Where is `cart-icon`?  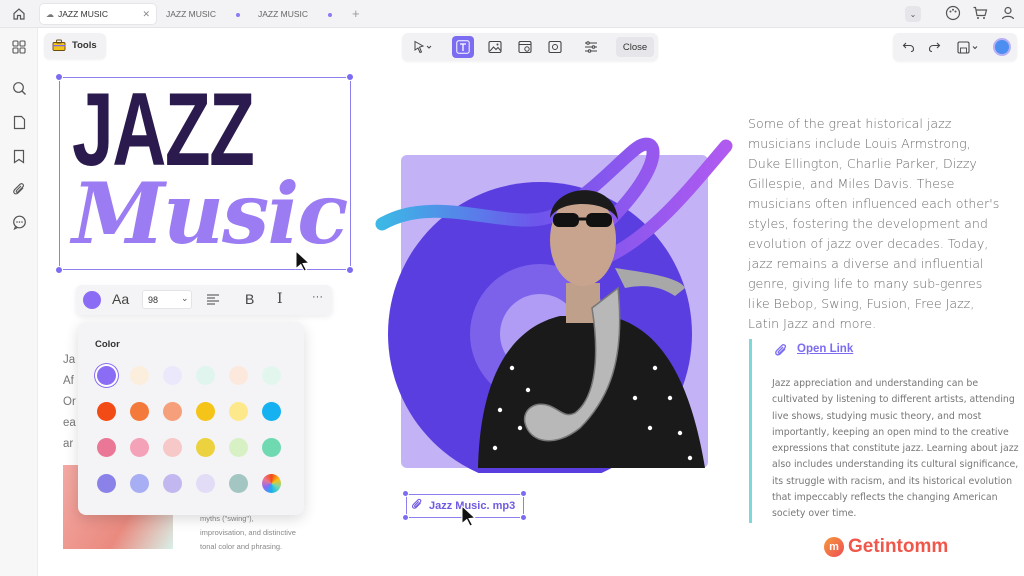
cart-icon is located at coordinates (980, 15).